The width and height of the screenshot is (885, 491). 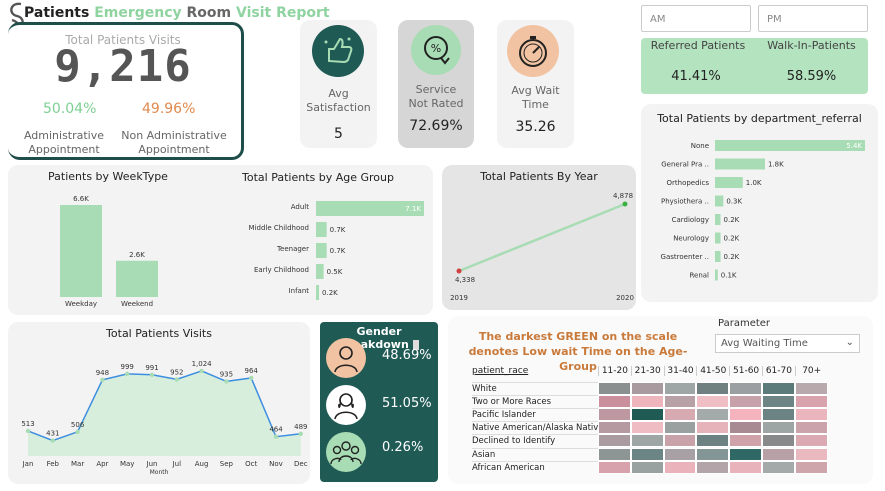 I want to click on visits-axis-label: Month, so click(x=159, y=472).